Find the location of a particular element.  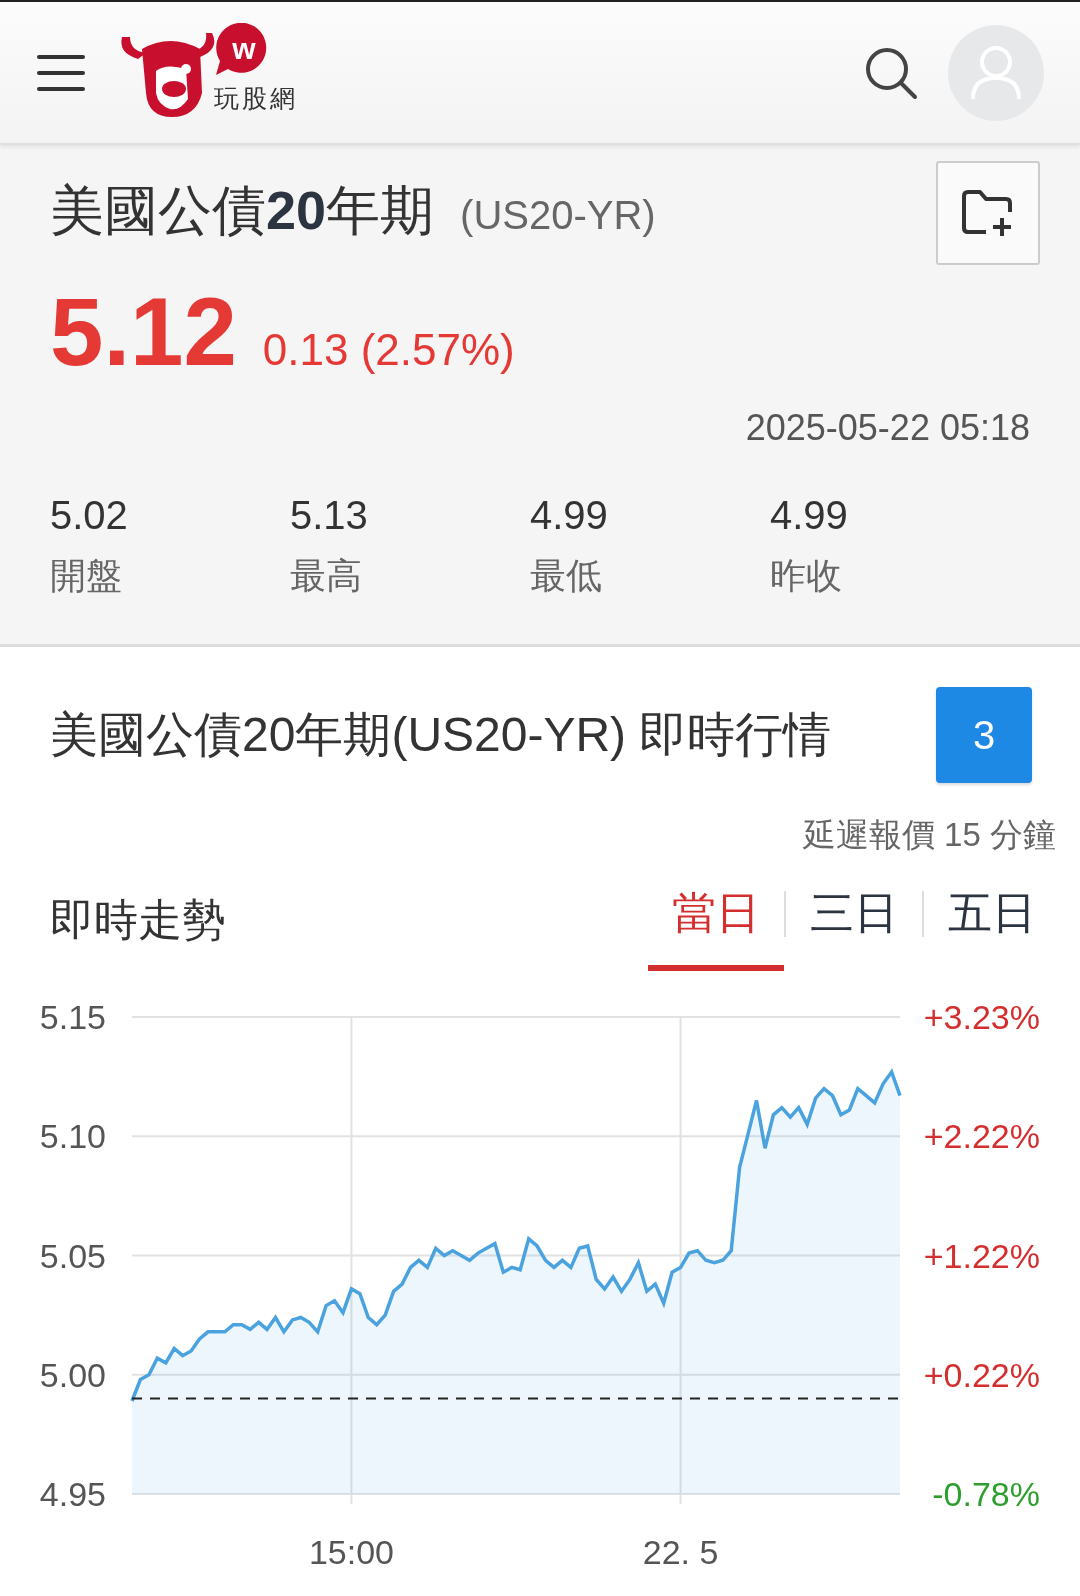

speech-bubble-icon is located at coordinates (241, 48).